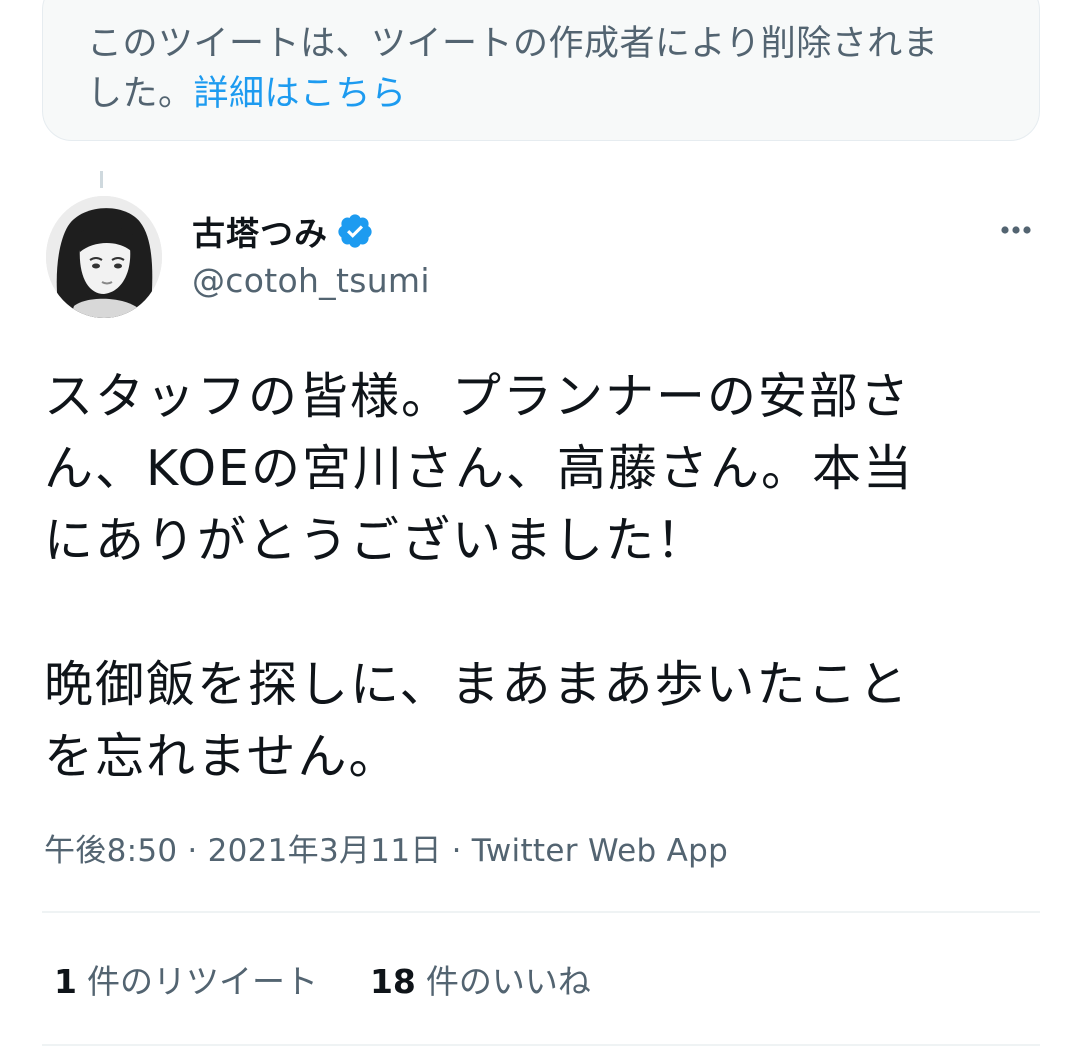 The image size is (1080, 1054). Describe the element at coordinates (65, 981) in the screenshot. I see `retweets-count: 1` at that location.